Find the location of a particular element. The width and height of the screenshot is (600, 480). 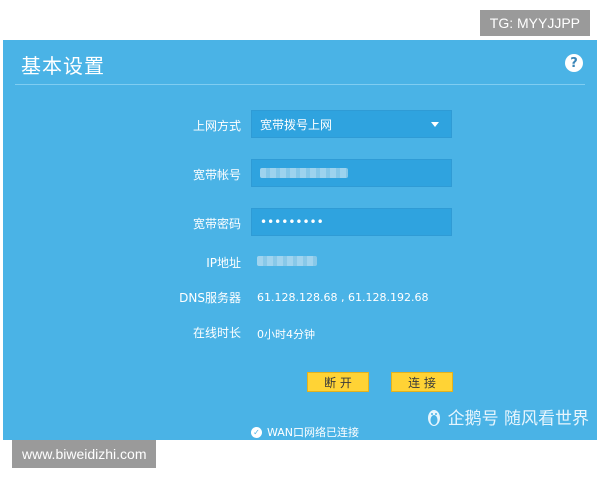

ip-value is located at coordinates (287, 262).